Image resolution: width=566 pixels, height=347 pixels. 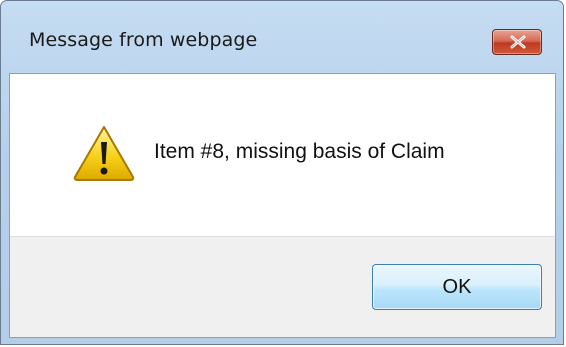 I want to click on close-icon, so click(x=518, y=42).